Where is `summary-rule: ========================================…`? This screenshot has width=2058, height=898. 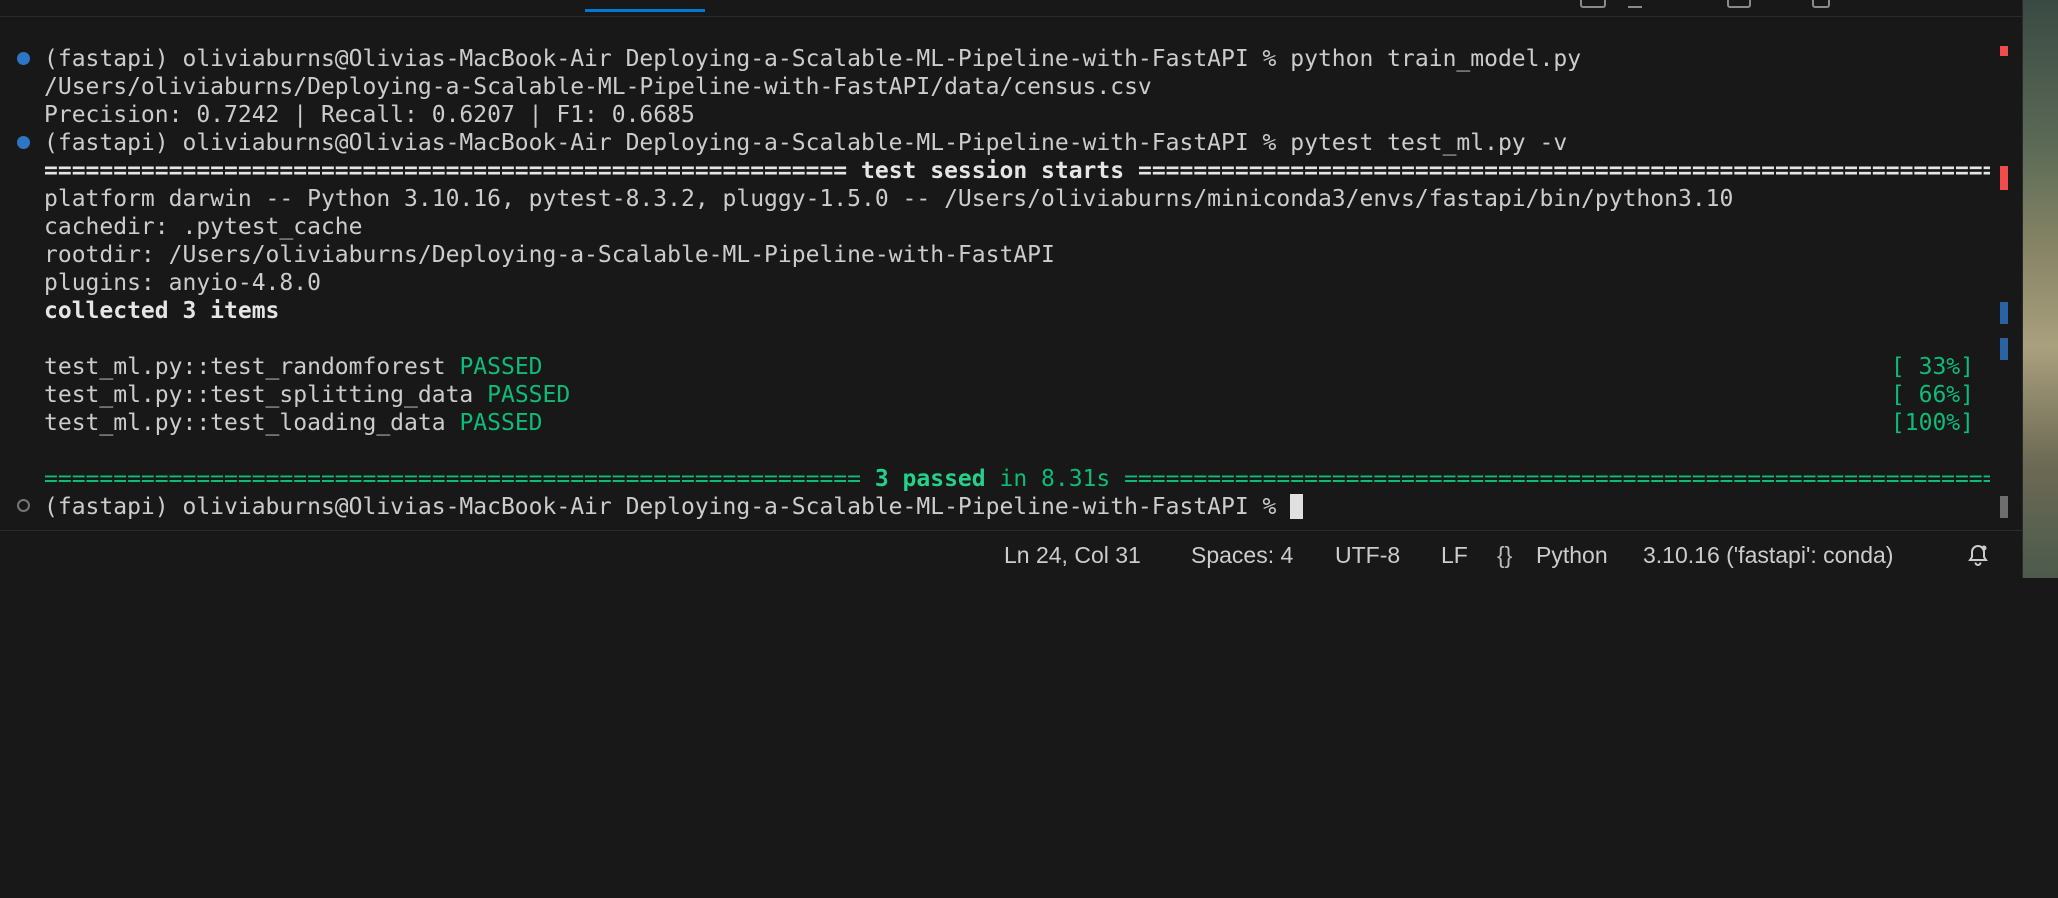
summary-rule: ========================================… is located at coordinates (1017, 479).